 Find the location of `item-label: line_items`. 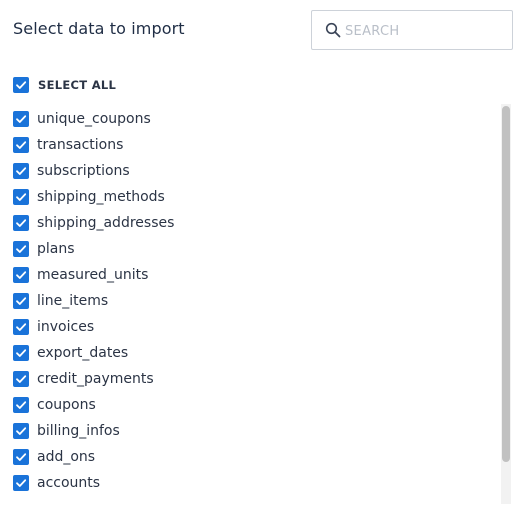

item-label: line_items is located at coordinates (73, 301).